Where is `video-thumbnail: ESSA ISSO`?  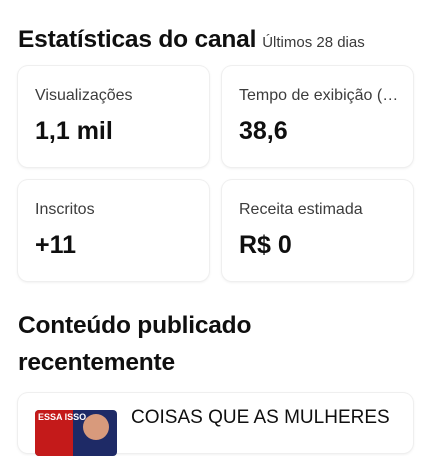
video-thumbnail: ESSA ISSO is located at coordinates (76, 433).